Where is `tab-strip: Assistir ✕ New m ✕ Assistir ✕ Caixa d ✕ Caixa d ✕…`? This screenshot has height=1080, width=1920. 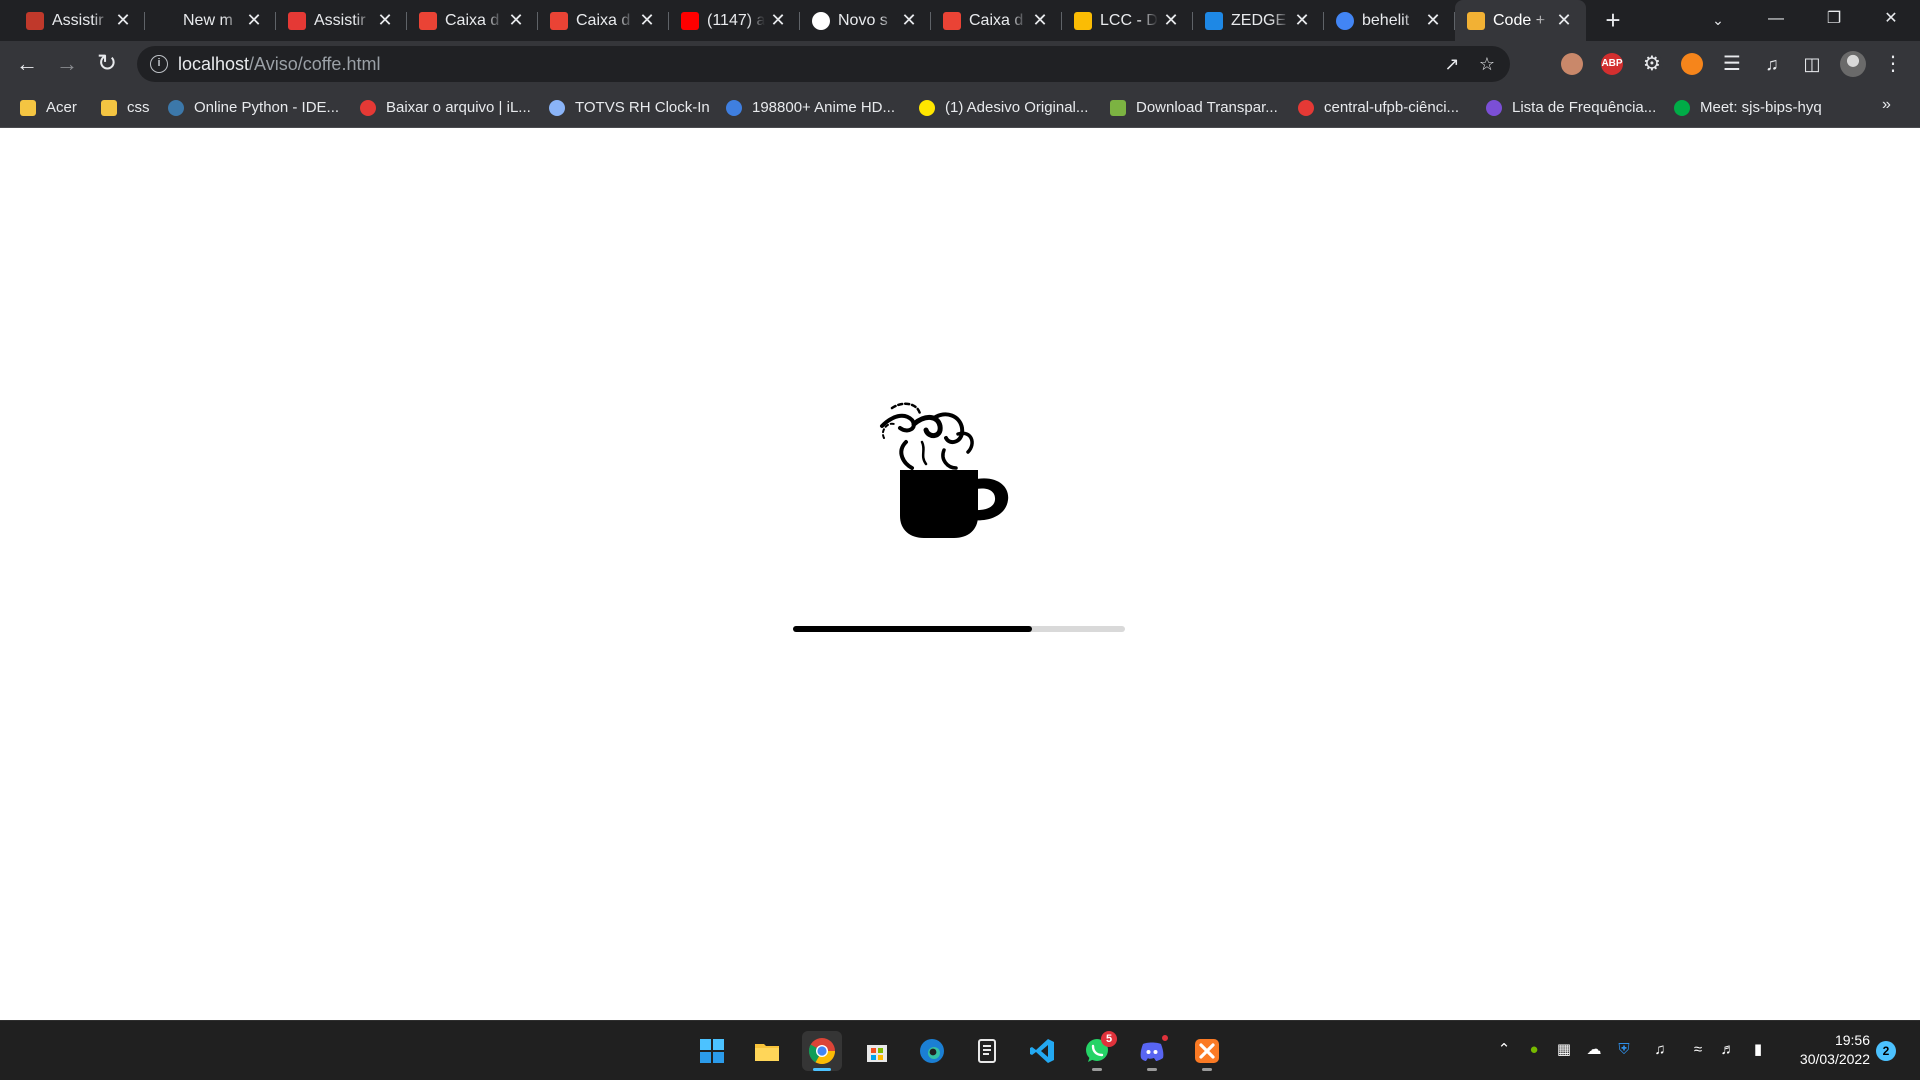
tab-strip: Assistir ✕ New m ✕ Assistir ✕ Caixa d ✕ Caixa d ✕… is located at coordinates (960, 20).